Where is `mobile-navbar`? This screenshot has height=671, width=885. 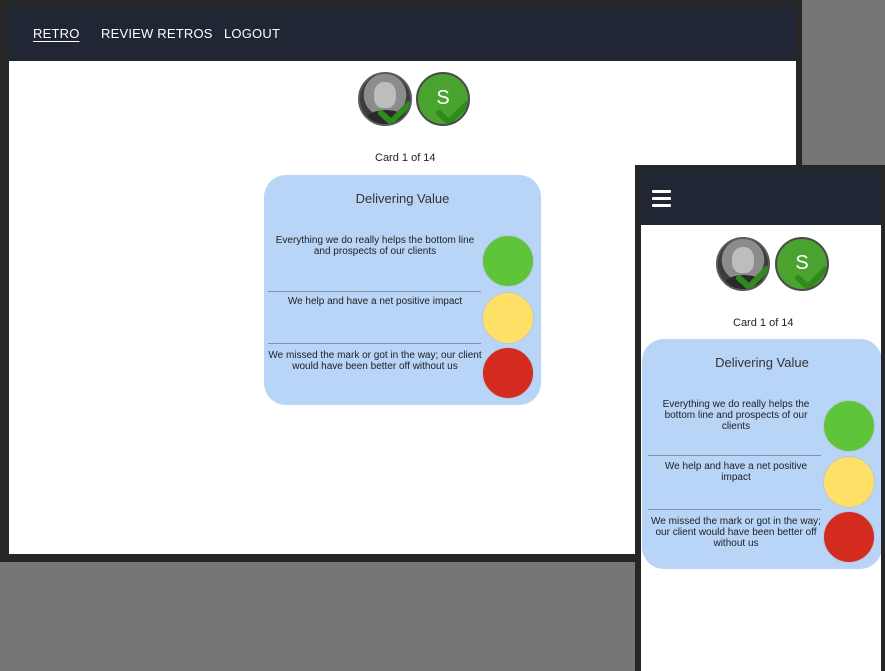
mobile-navbar is located at coordinates (761, 198).